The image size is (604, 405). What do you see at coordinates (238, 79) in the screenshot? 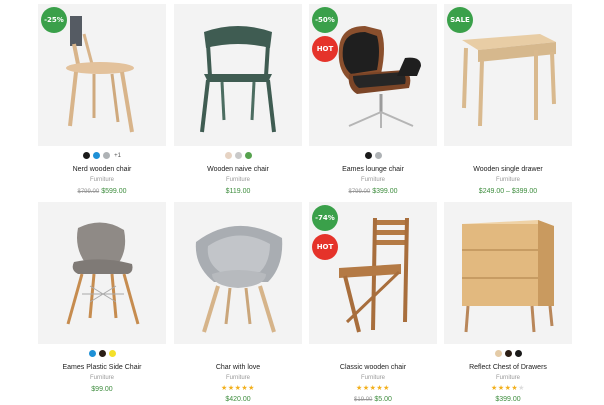
I see `green-chair-image` at bounding box center [238, 79].